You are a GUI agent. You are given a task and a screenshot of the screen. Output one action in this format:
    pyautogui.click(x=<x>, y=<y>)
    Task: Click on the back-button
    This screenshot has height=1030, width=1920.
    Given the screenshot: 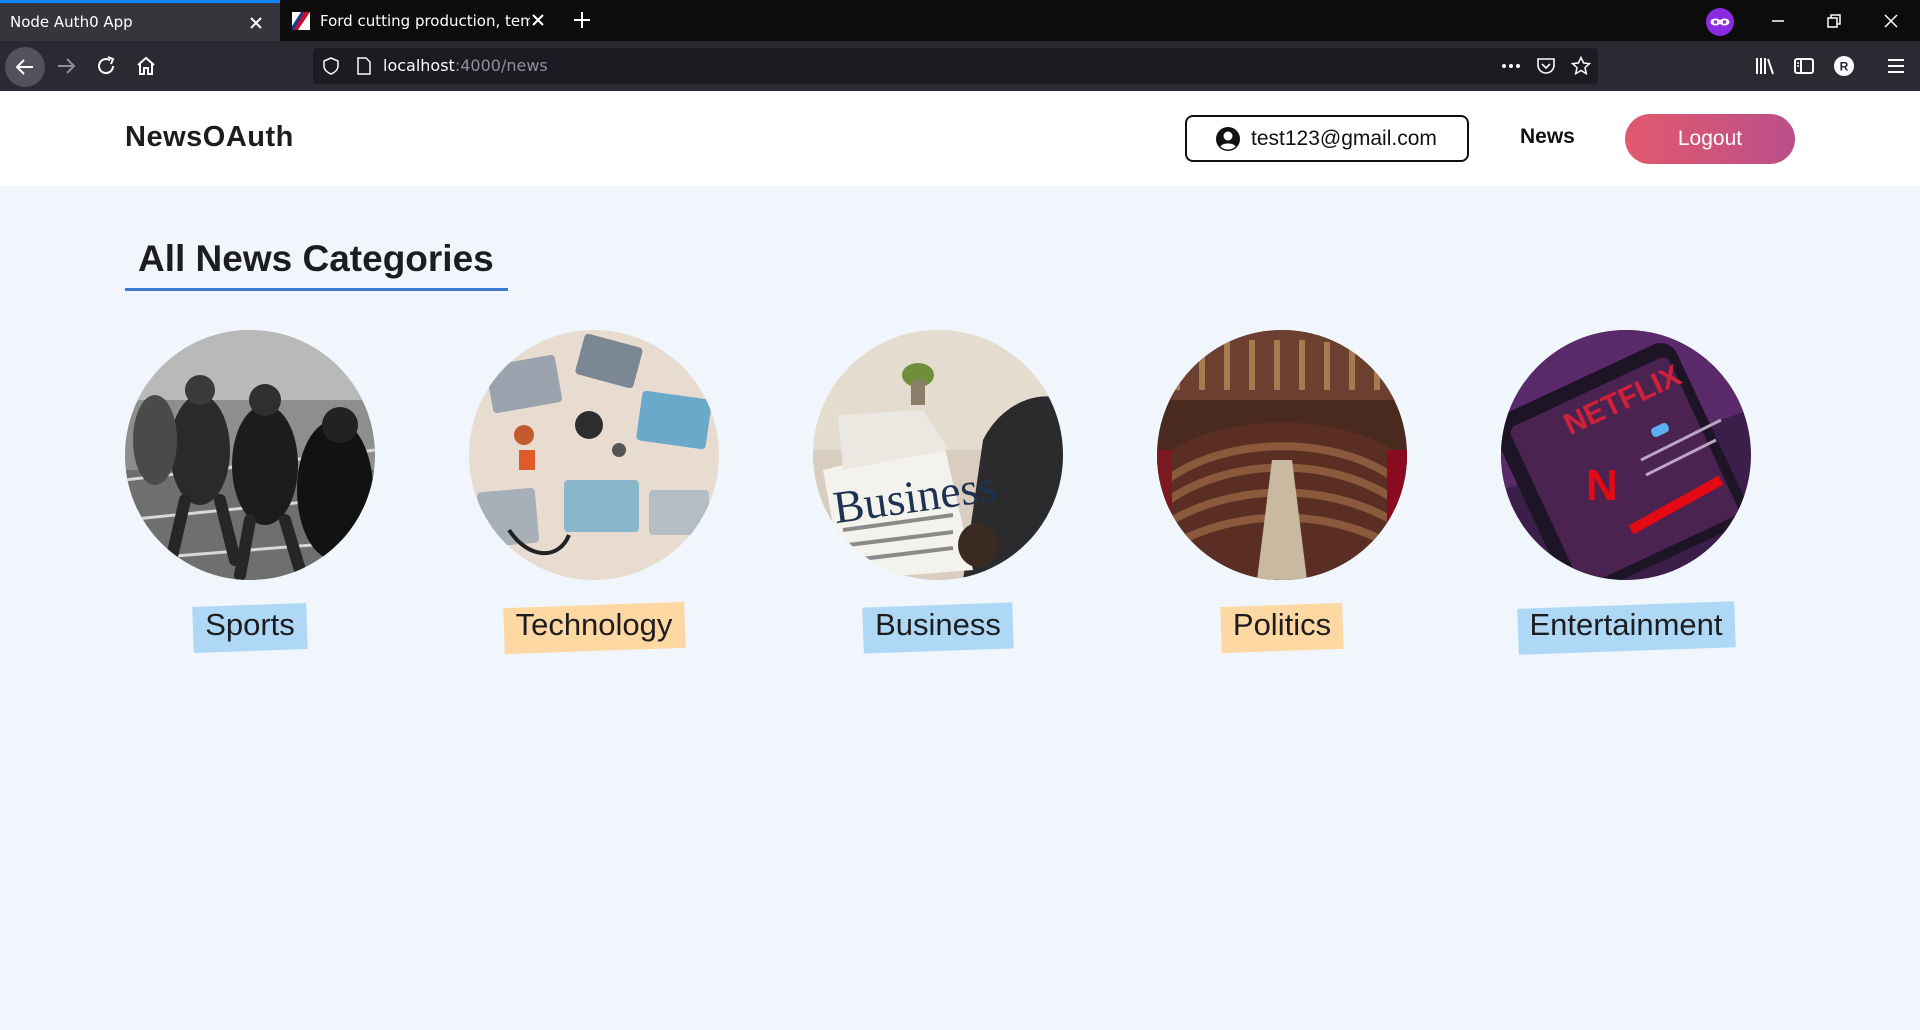 What is the action you would take?
    pyautogui.click(x=25, y=67)
    